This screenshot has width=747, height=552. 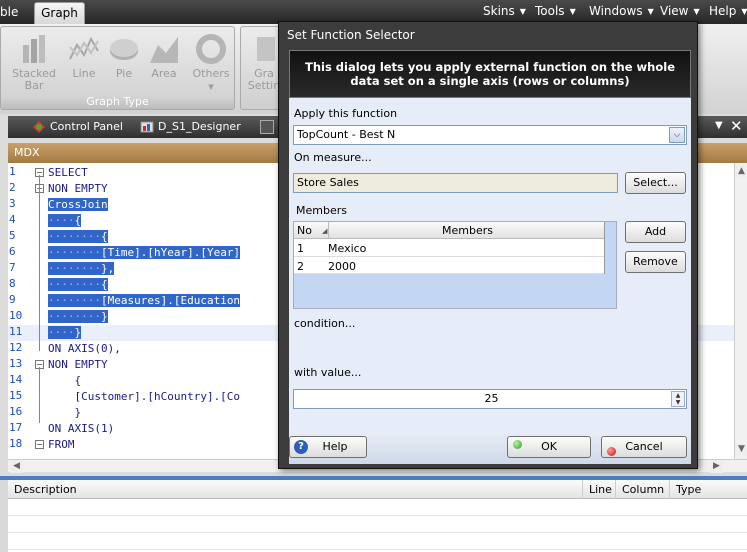 I want to click on code-line: ON AXIS(0),, so click(x=84, y=348).